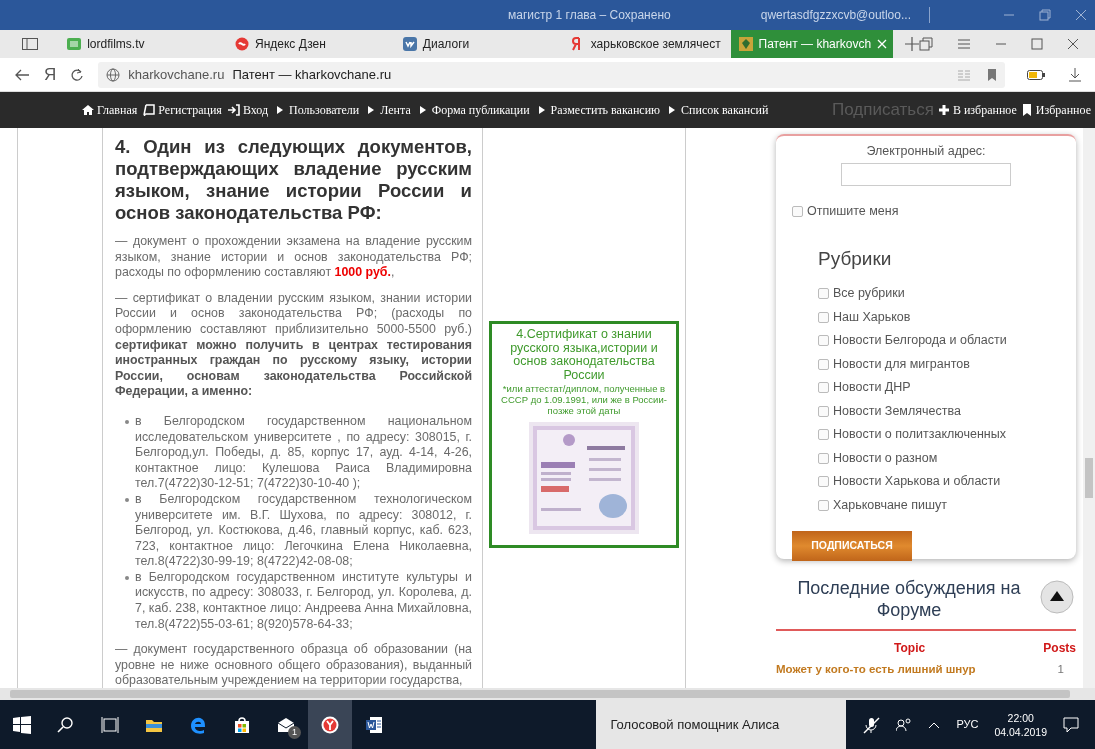 Image resolution: width=1095 pixels, height=749 pixels. Describe the element at coordinates (964, 44) in the screenshot. I see `menu-icon` at that location.